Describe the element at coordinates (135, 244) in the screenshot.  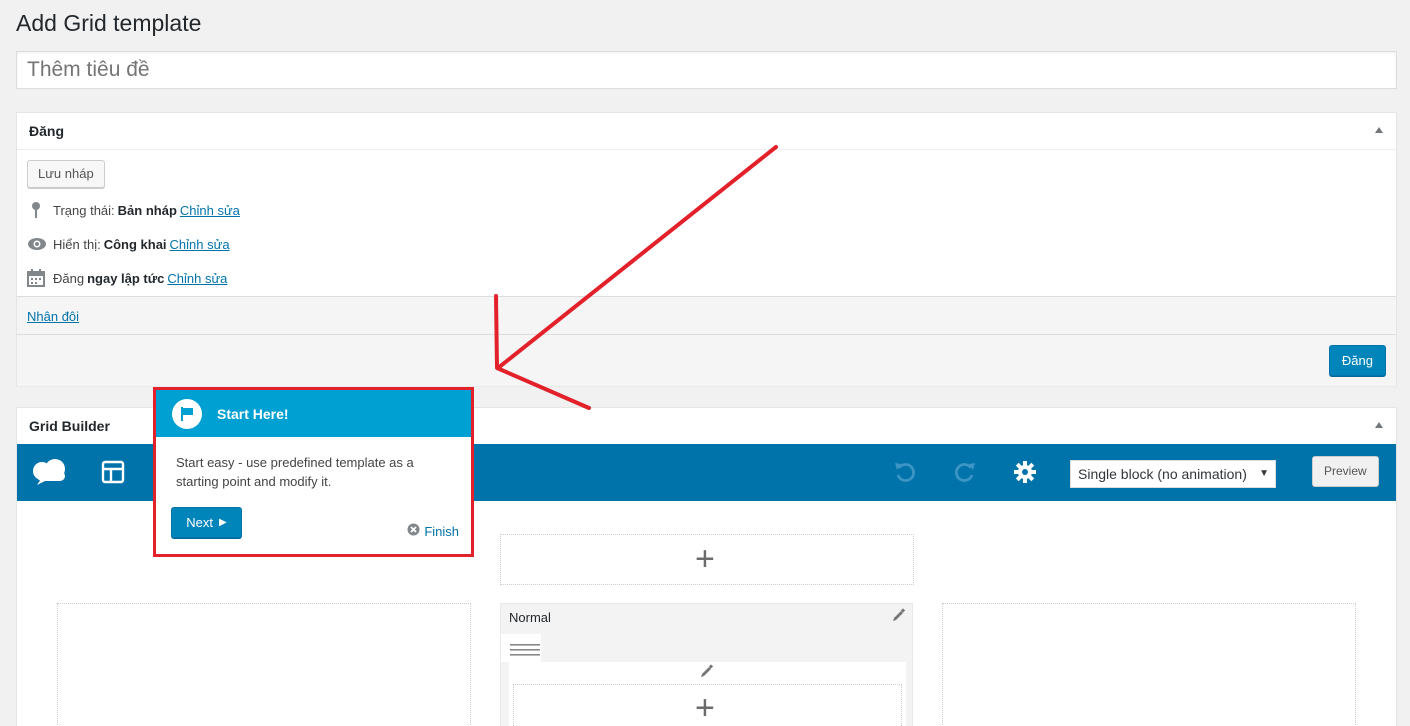
I see `visibility-value: Công khai` at that location.